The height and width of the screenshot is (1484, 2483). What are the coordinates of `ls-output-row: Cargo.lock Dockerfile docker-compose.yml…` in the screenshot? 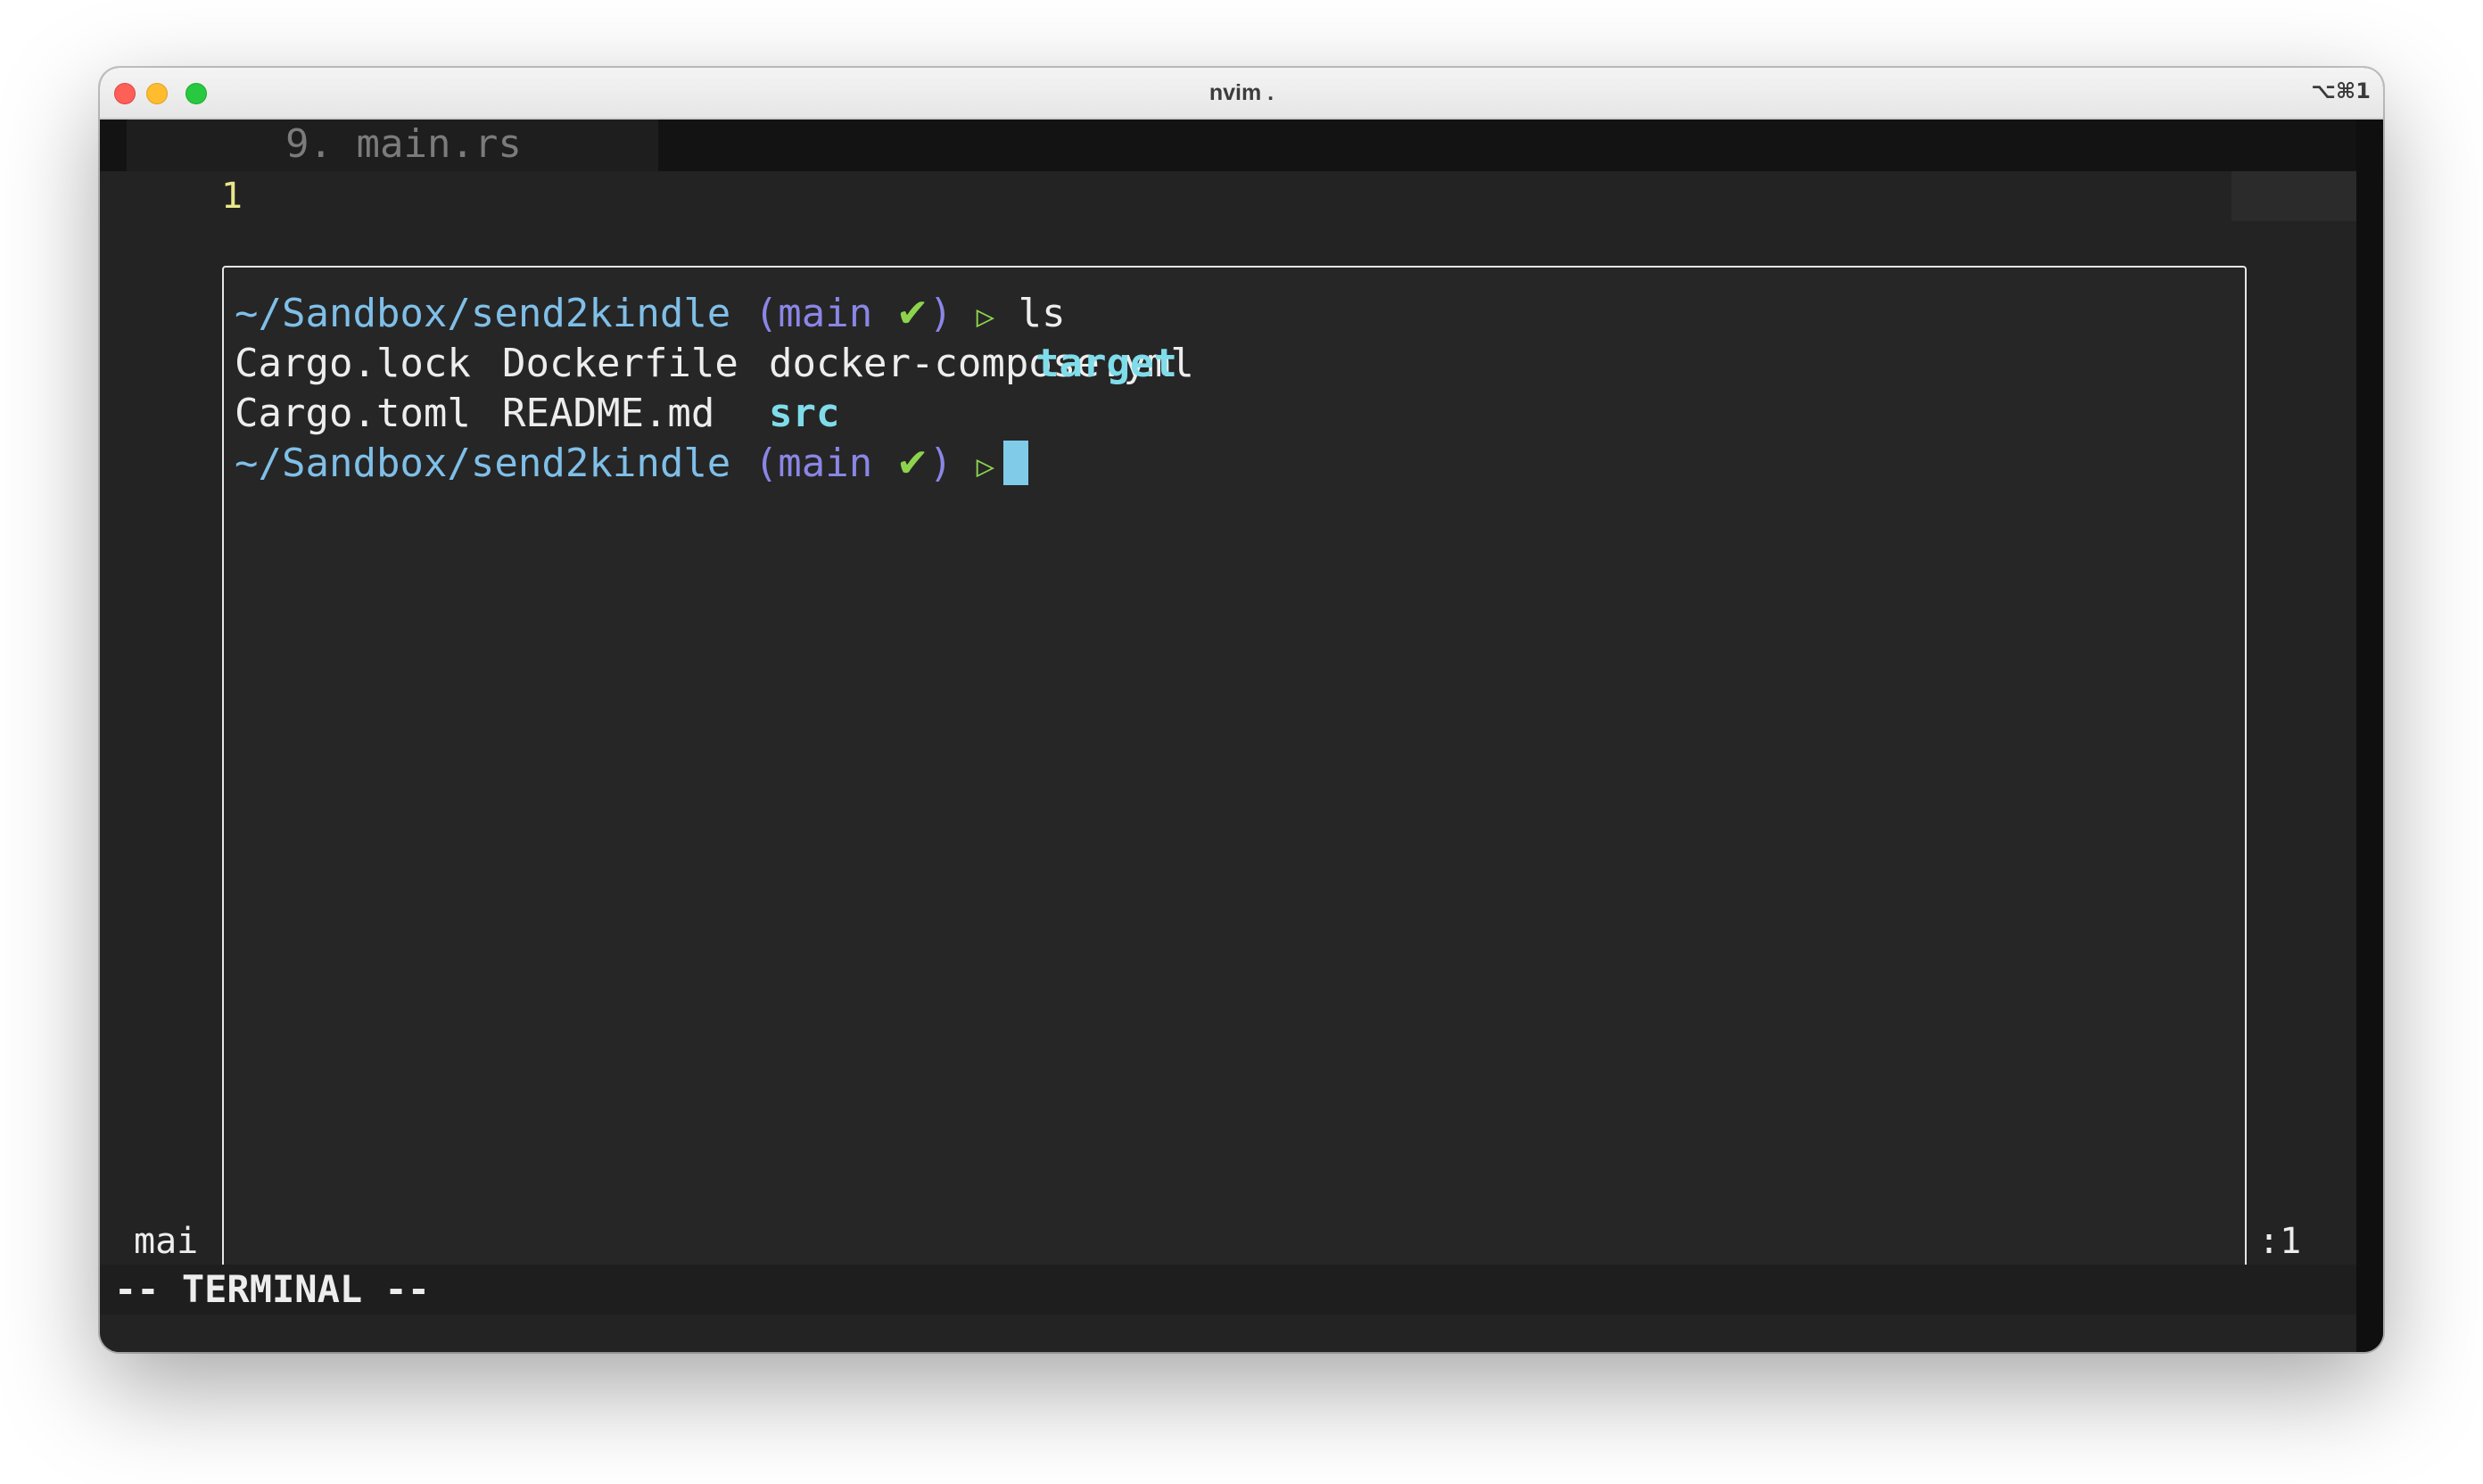 It's located at (715, 364).